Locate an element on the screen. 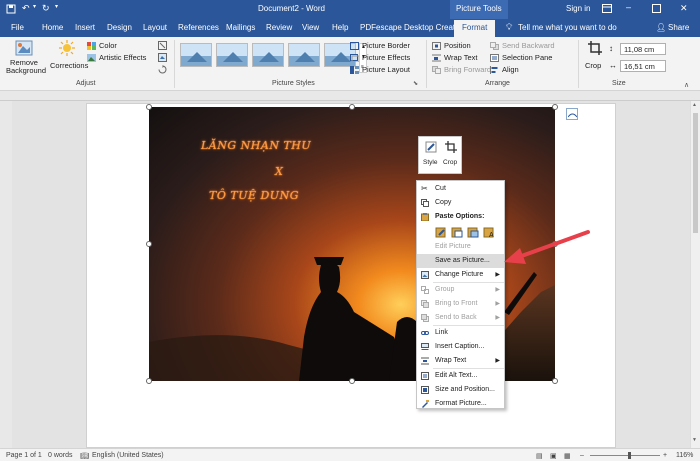 Image resolution: width=700 pixels, height=461 pixels. resize-handle-nw is located at coordinates (149, 107).